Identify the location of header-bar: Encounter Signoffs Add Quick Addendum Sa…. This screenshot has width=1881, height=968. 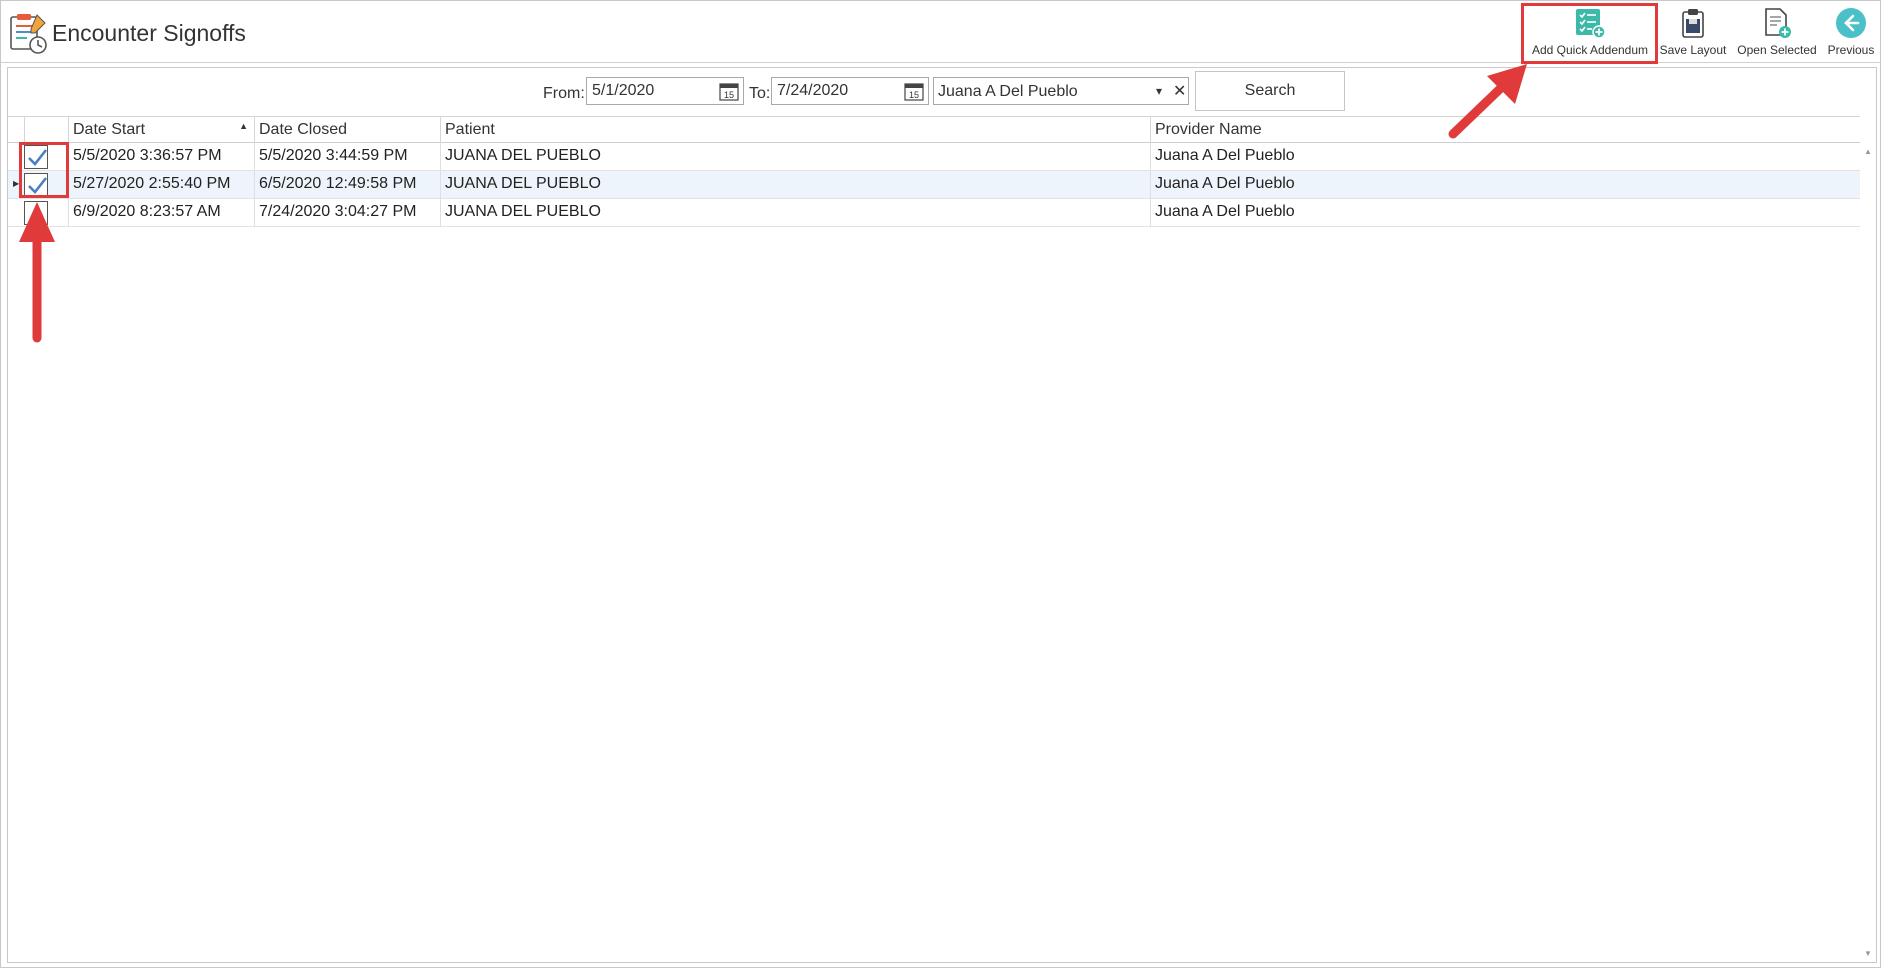
(940, 32).